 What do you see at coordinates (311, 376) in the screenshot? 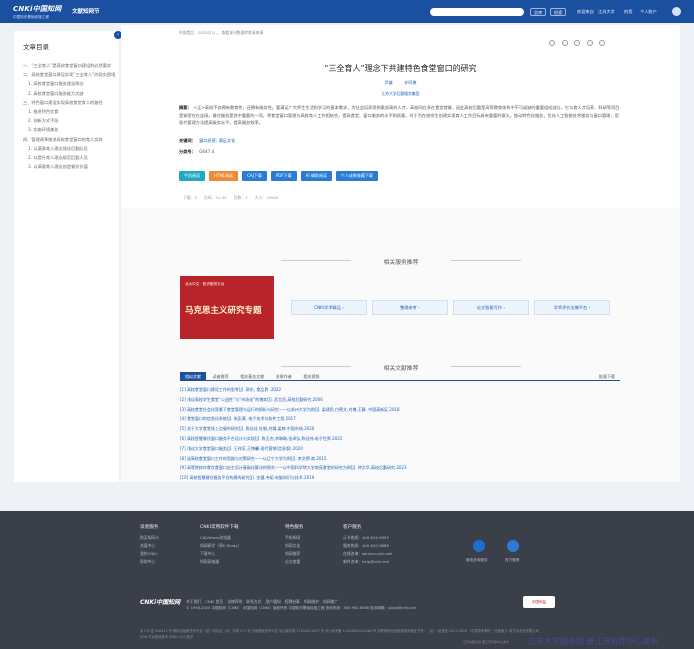
I see `tab-video: 相关视频` at bounding box center [311, 376].